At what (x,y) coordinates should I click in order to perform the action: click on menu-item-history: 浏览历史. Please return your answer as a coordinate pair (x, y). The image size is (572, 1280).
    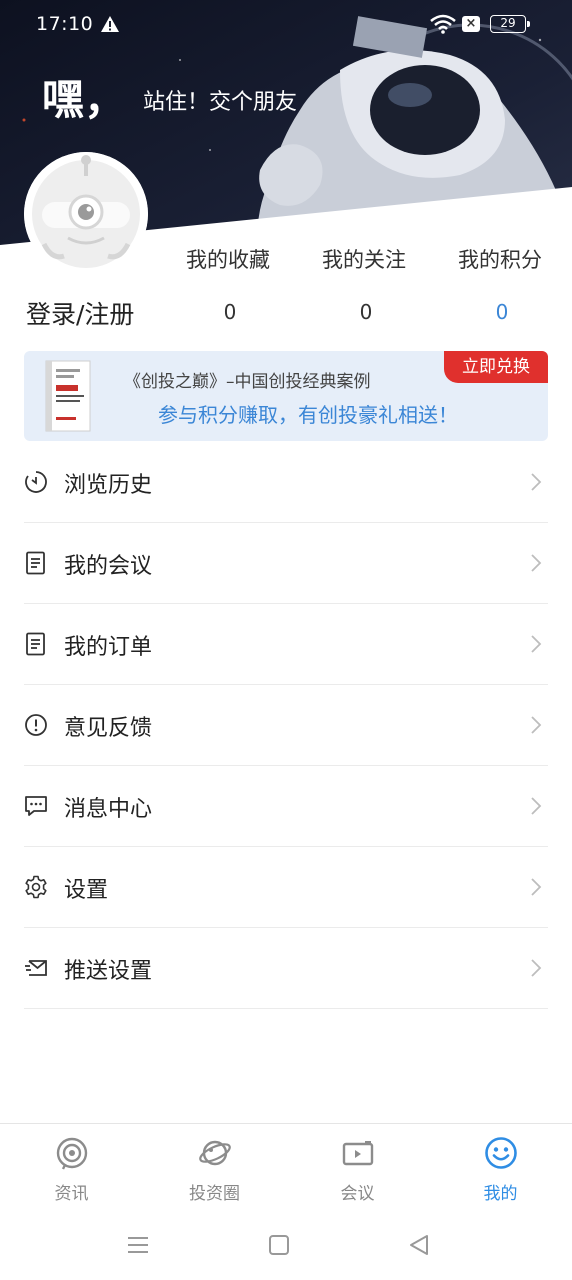
    Looking at the image, I should click on (286, 482).